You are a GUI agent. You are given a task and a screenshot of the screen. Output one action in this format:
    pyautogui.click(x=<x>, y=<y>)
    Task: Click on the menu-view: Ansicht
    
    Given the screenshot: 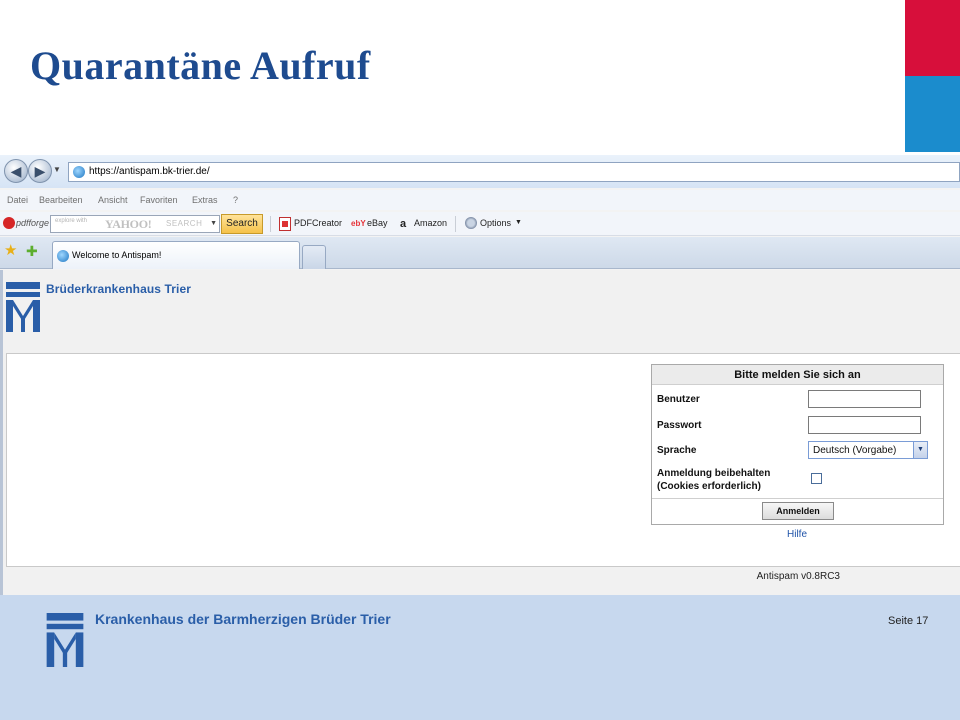 What is the action you would take?
    pyautogui.click(x=113, y=200)
    